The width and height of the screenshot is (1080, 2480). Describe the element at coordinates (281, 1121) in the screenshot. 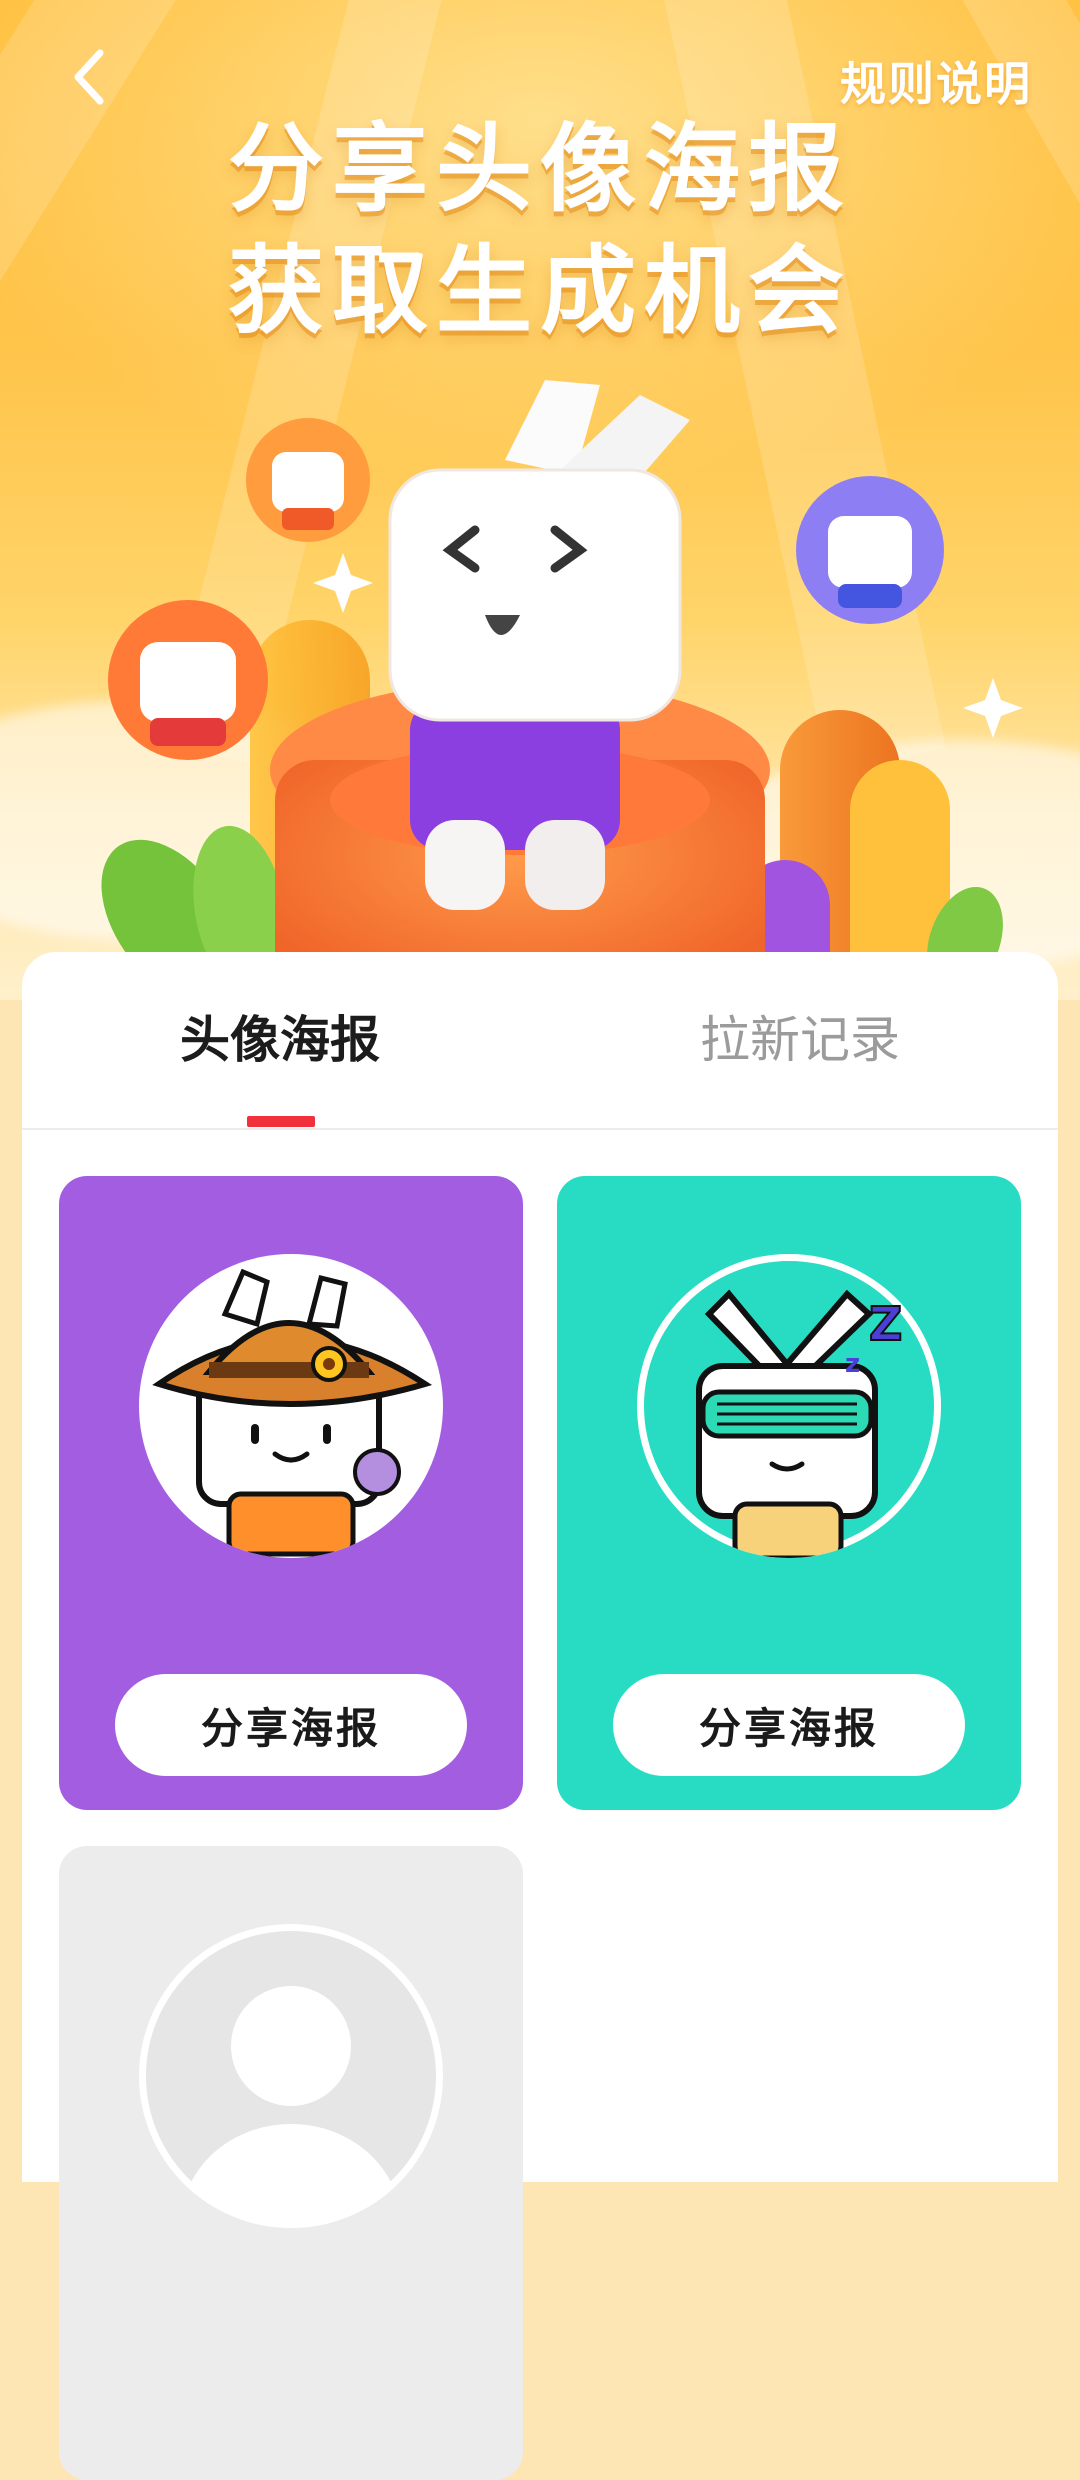

I see `active-tab-indicator` at that location.